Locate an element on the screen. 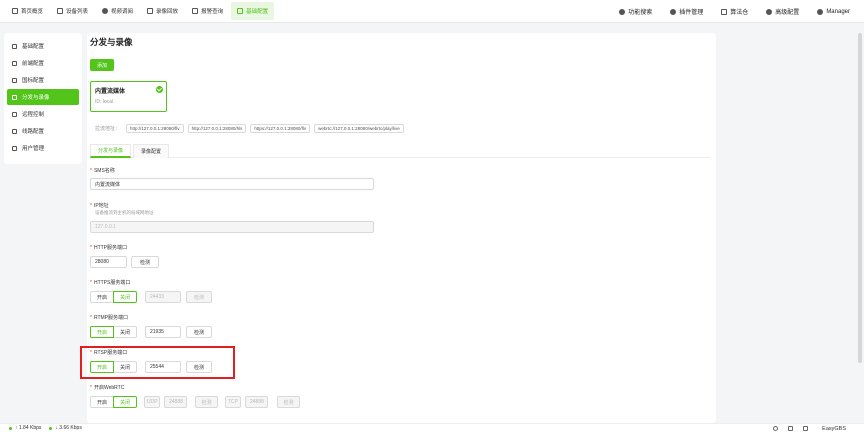  nav-item-devices: 设备列表 is located at coordinates (72, 11).